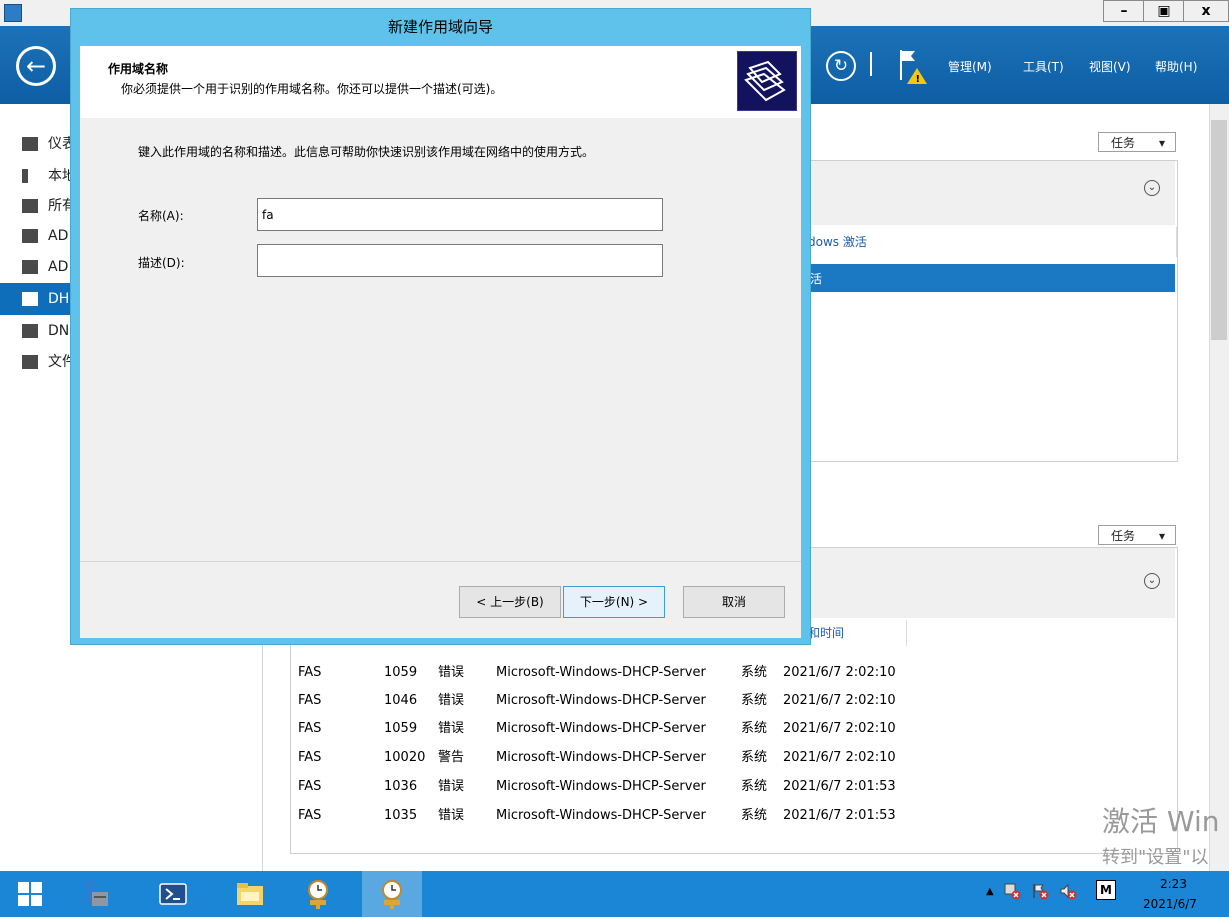  Describe the element at coordinates (992, 242) in the screenshot. I see `column-header: dows 激活` at that location.